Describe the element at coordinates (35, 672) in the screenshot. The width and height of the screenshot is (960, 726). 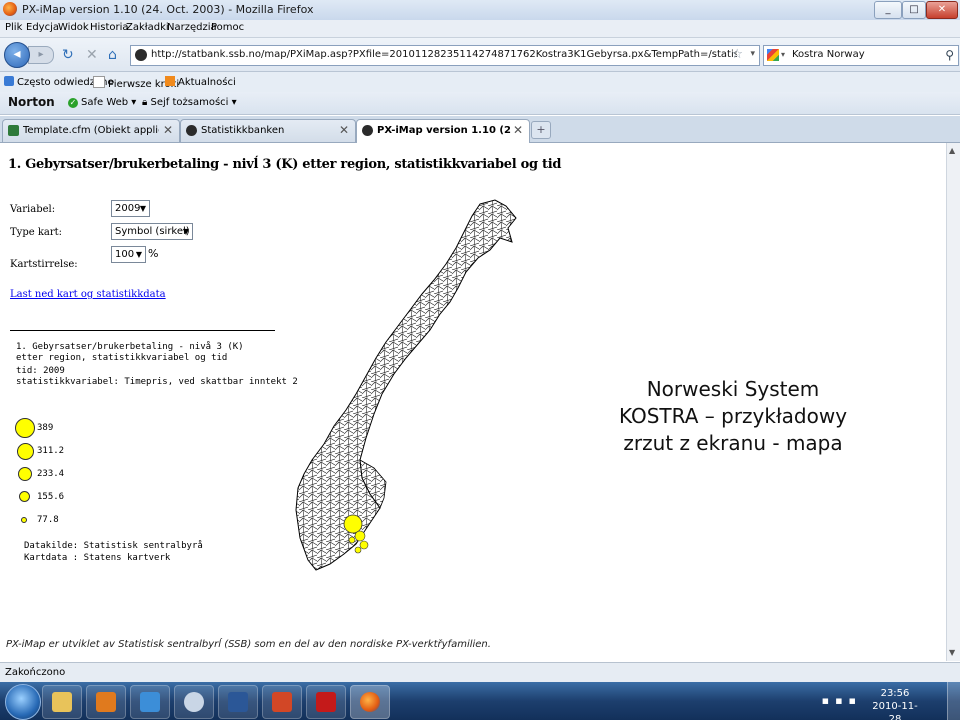
I see `status-text: Zakończono` at that location.